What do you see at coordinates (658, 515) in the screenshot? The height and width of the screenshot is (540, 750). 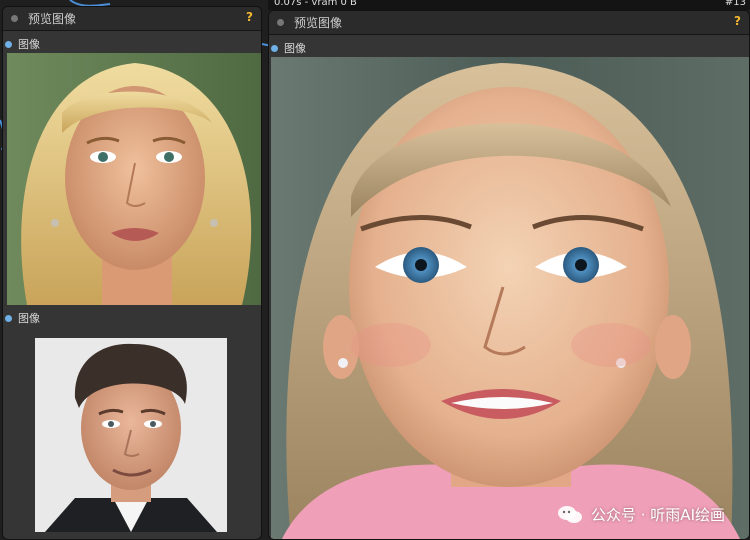 I see `watermark-text: 公众号 · 听雨AI绘画` at bounding box center [658, 515].